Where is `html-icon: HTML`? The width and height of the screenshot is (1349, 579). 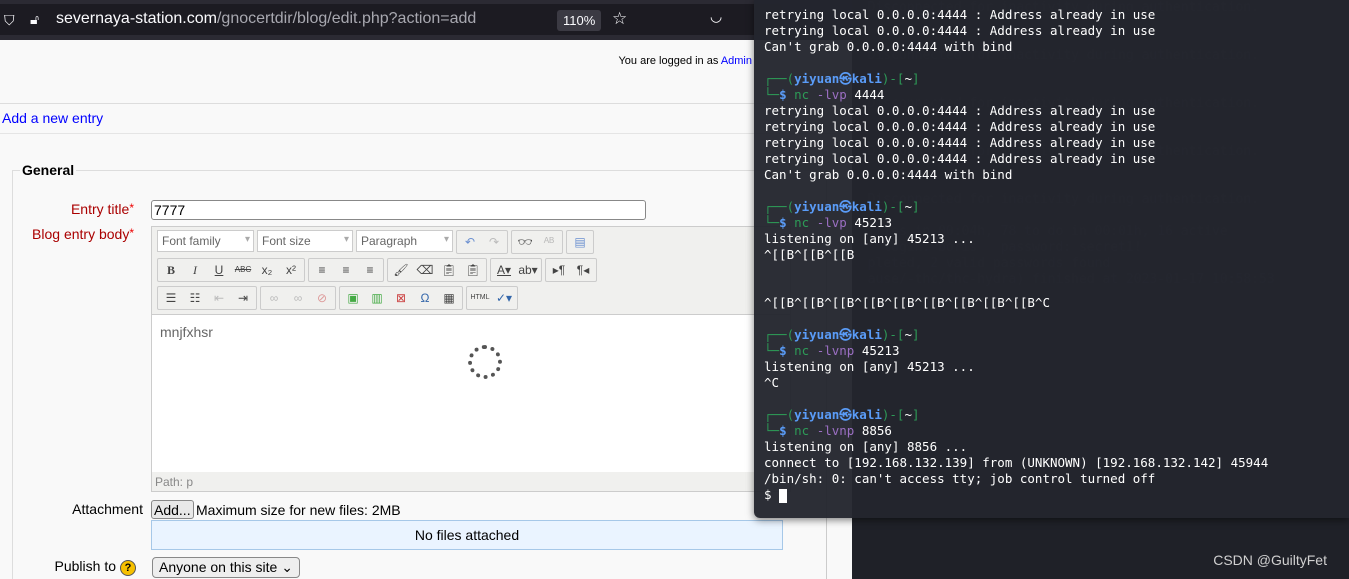 html-icon: HTML is located at coordinates (480, 298).